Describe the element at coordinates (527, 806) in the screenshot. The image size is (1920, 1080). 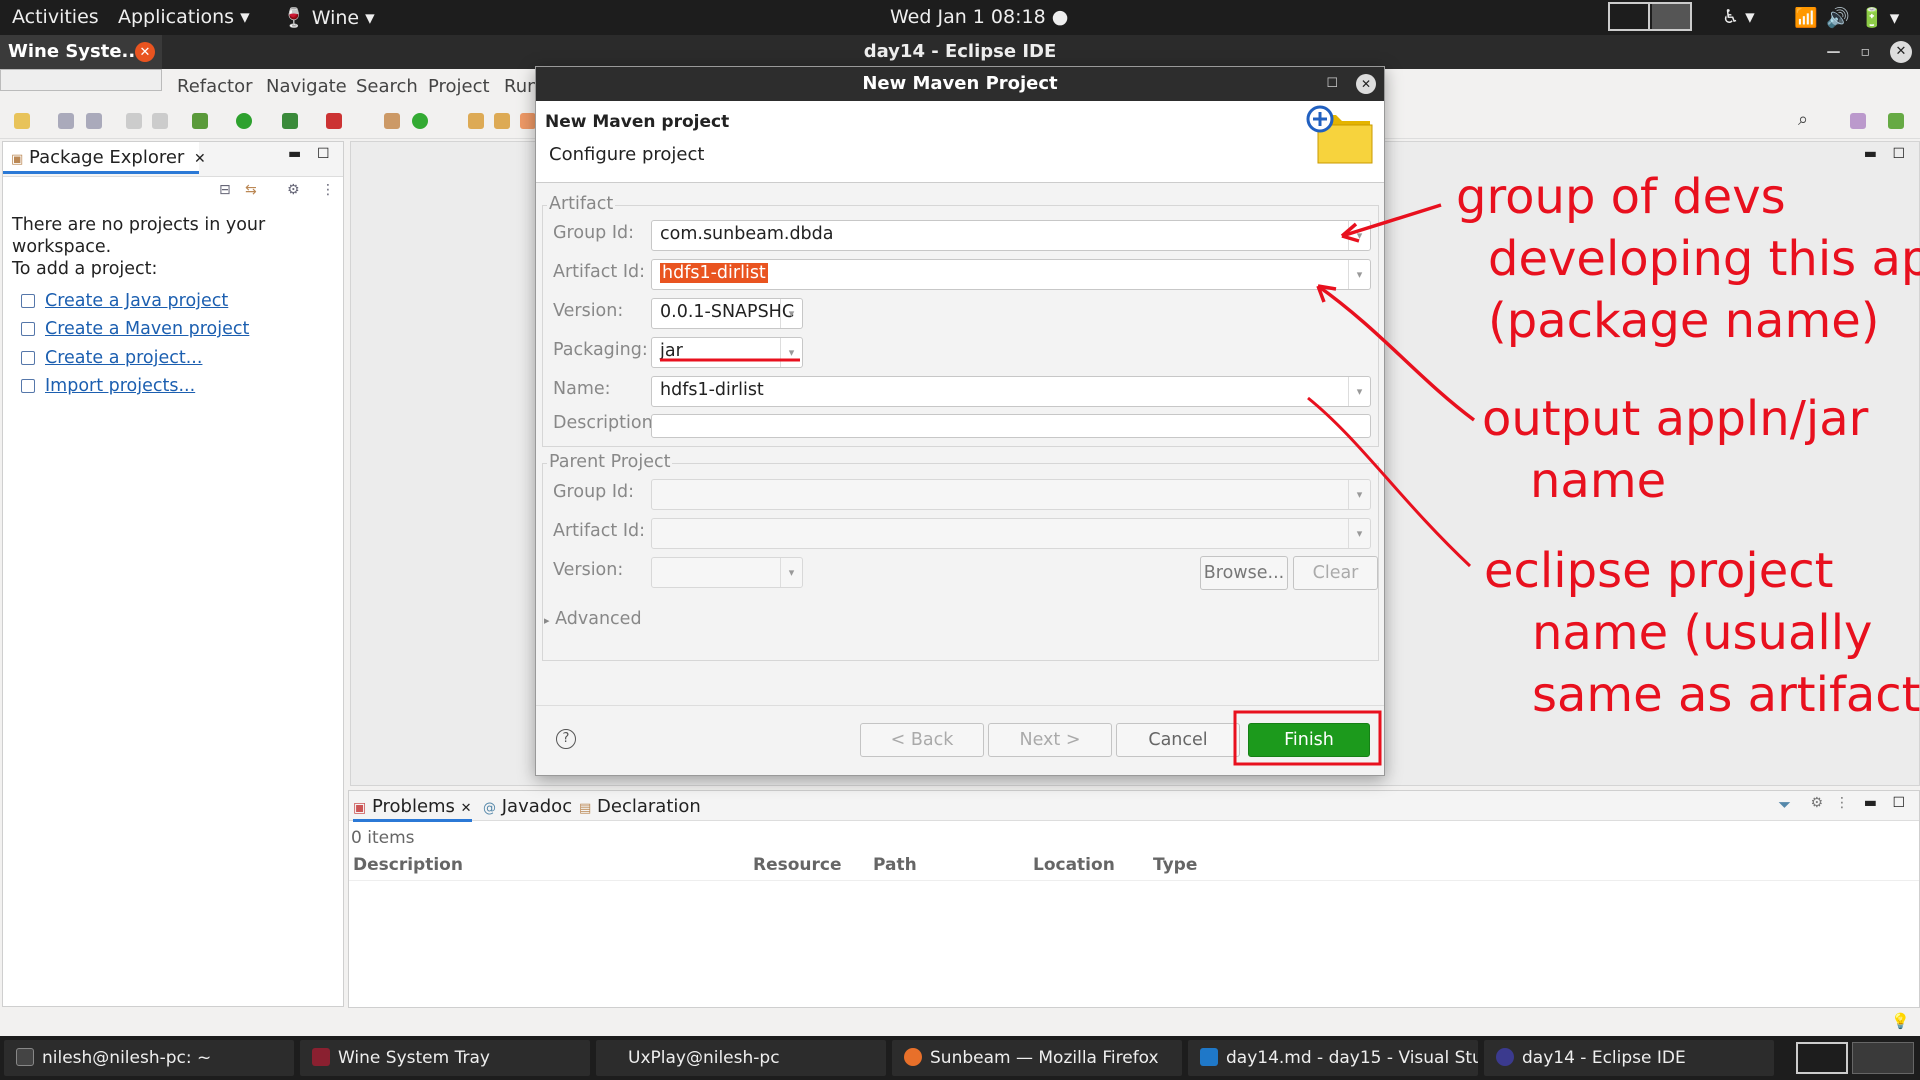
I see `tab-javadoc: @ Javadoc` at that location.